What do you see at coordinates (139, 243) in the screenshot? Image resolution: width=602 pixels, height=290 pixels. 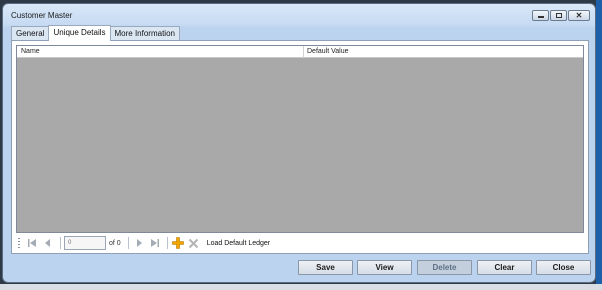 I see `next-record-icon` at bounding box center [139, 243].